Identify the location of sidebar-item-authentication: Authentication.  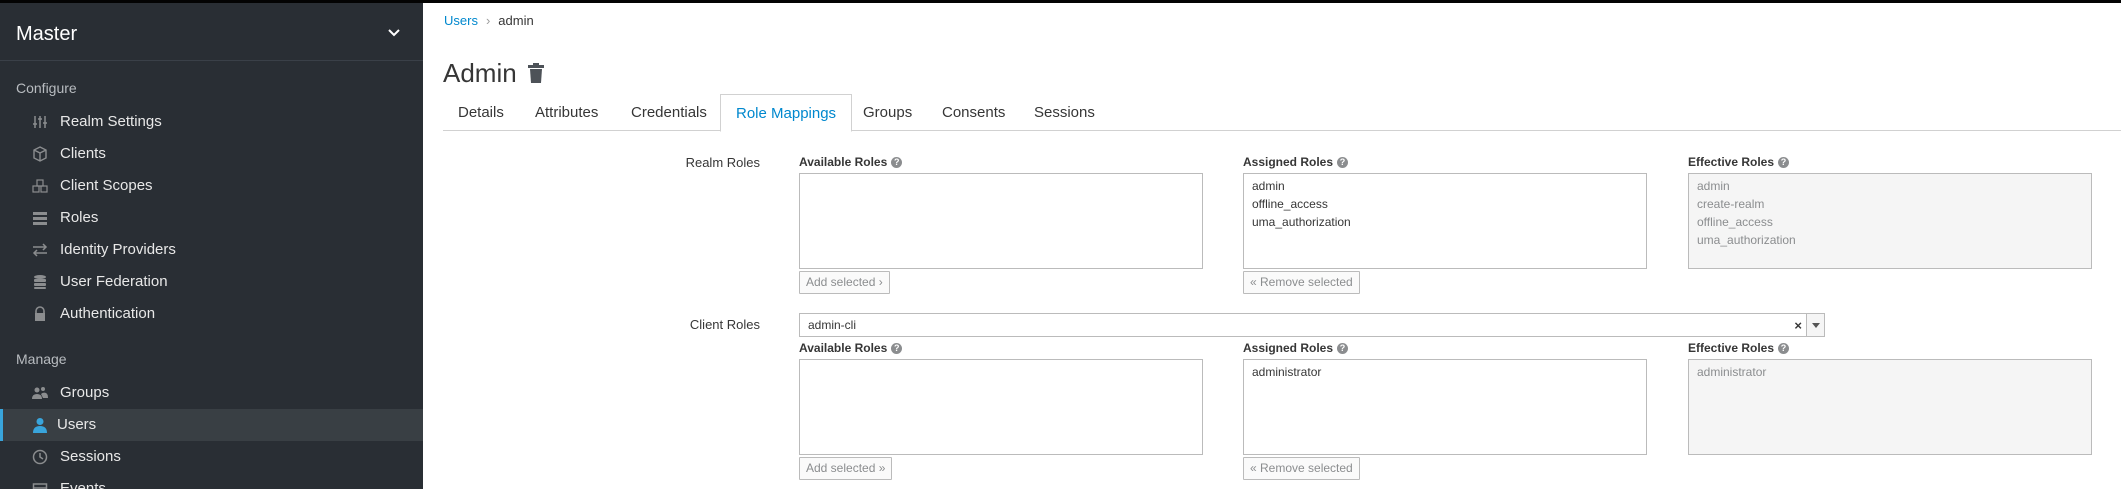
(211, 314).